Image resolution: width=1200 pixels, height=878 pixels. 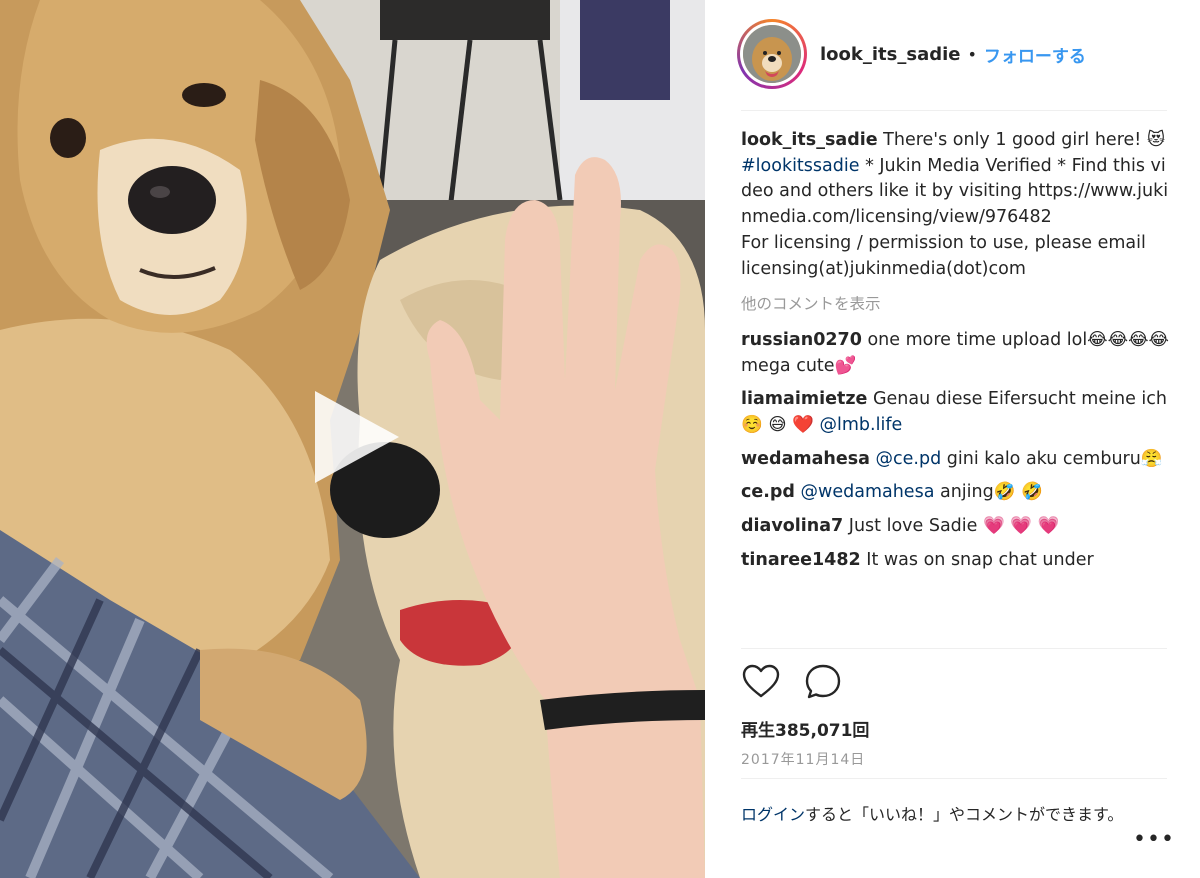 What do you see at coordinates (801, 340) in the screenshot?
I see `comment-username: russian0270` at bounding box center [801, 340].